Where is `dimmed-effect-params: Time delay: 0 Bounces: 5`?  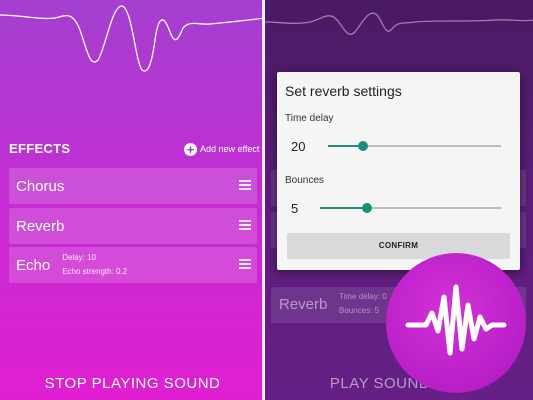 dimmed-effect-params: Time delay: 0 Bounces: 5 is located at coordinates (363, 304).